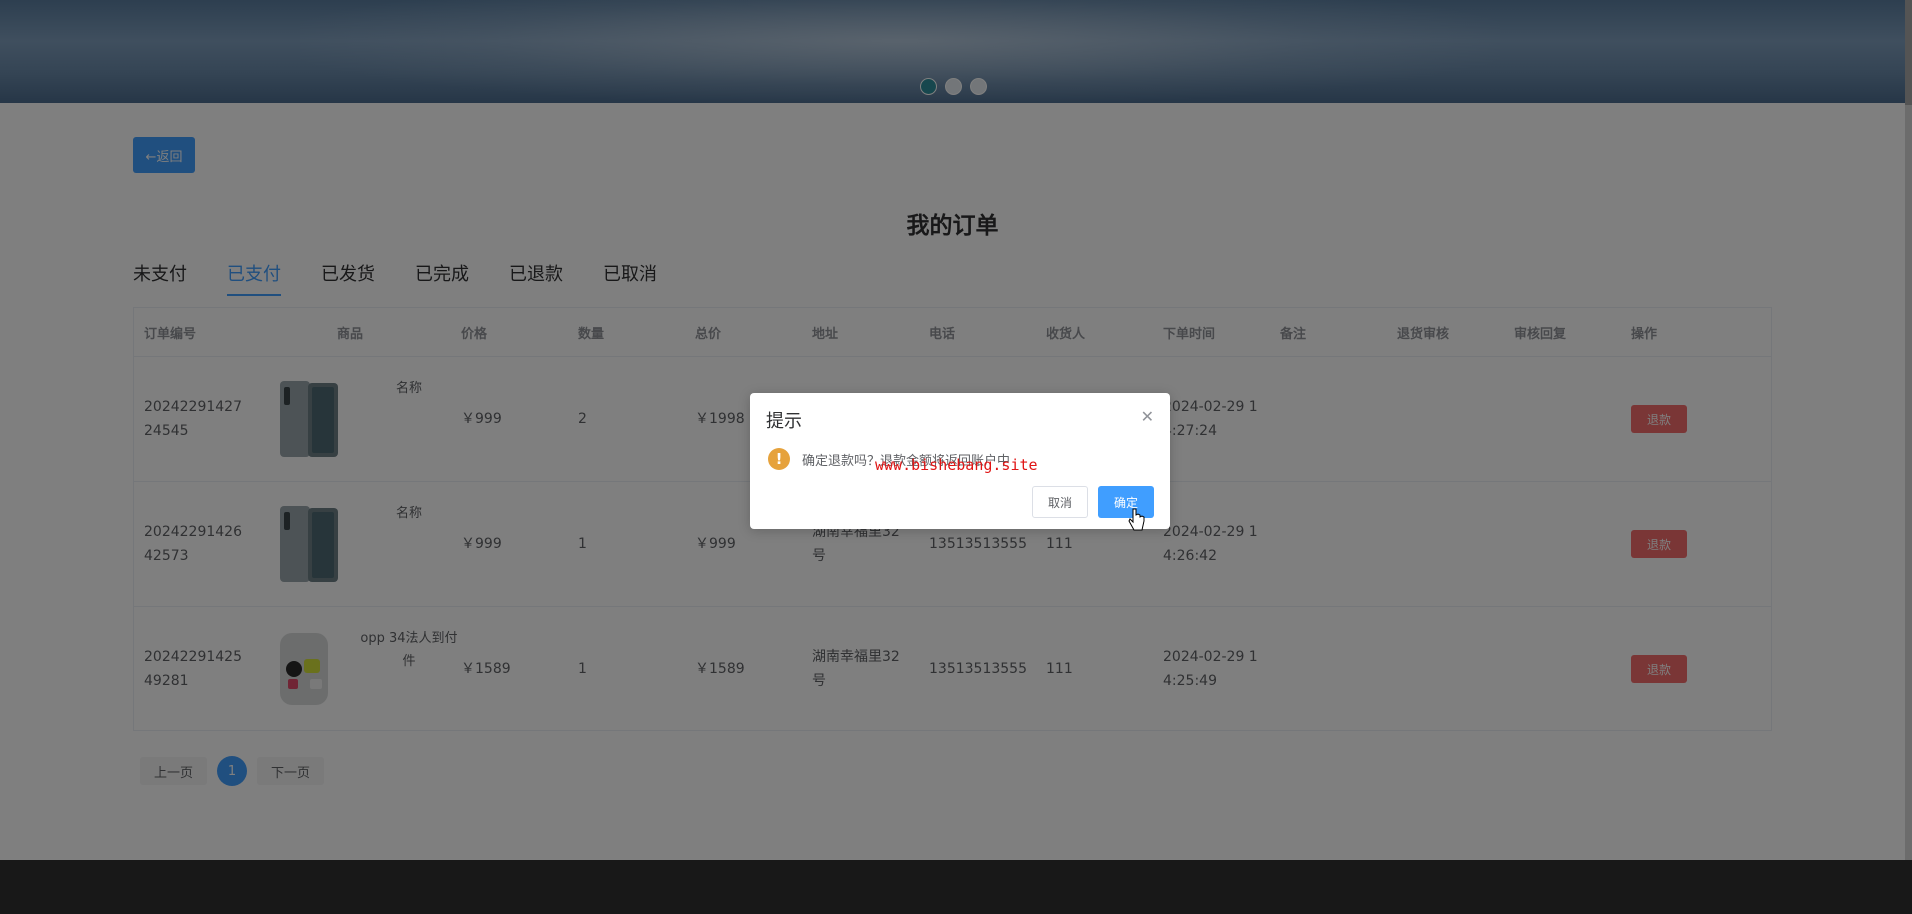 The height and width of the screenshot is (914, 1912). I want to click on cancel-button: 取消, so click(1060, 502).